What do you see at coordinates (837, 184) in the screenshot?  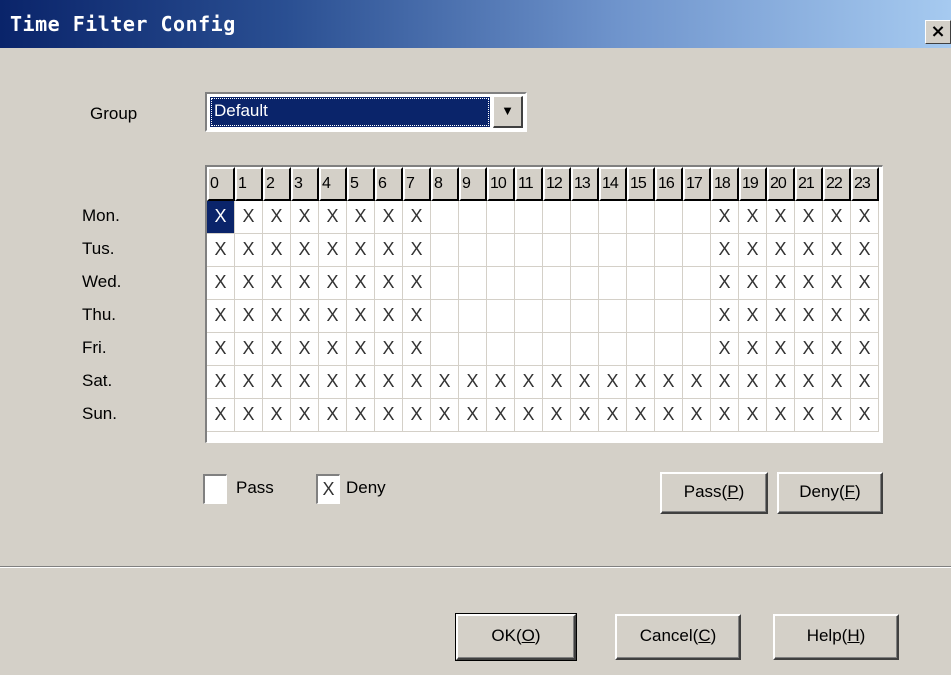 I see `hour-header-22: 22` at bounding box center [837, 184].